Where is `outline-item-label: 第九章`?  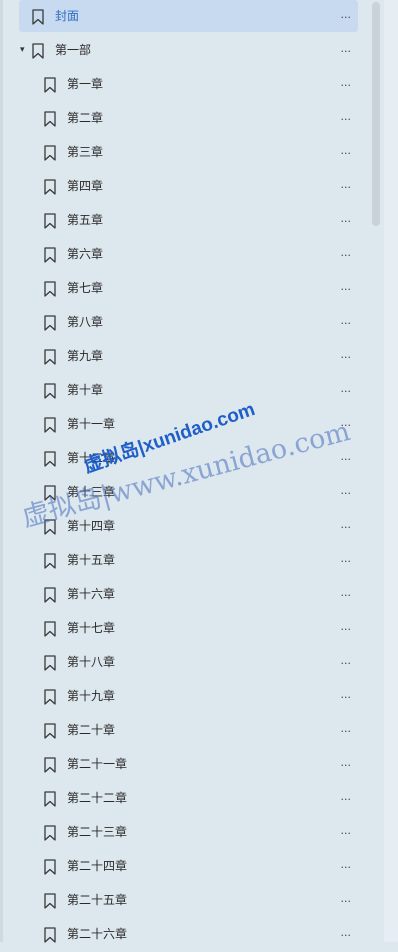 outline-item-label: 第九章 is located at coordinates (85, 356).